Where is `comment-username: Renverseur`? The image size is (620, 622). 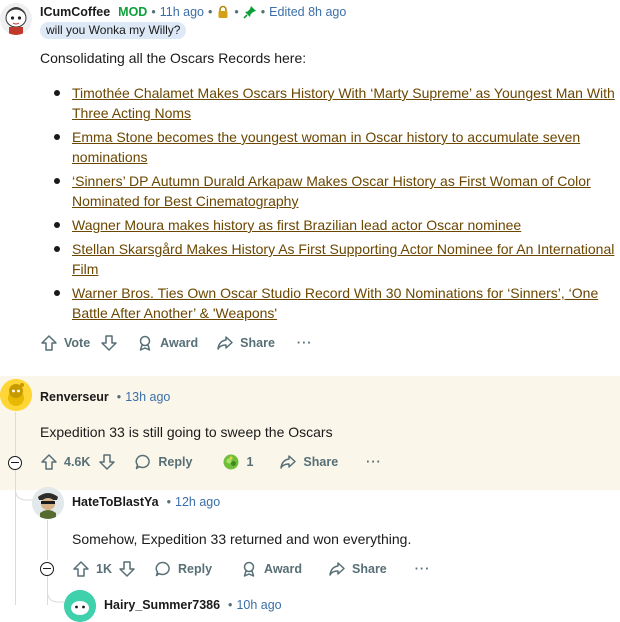
comment-username: Renverseur is located at coordinates (74, 397).